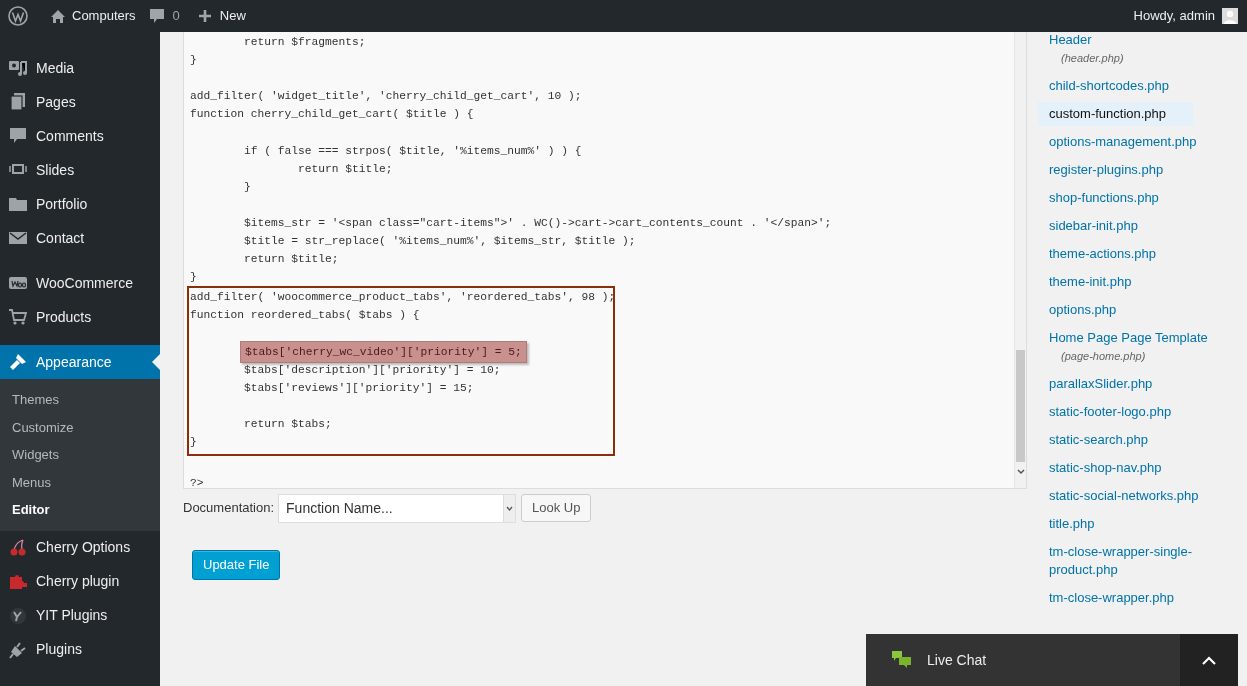 The width and height of the screenshot is (1247, 686). I want to click on chevron-up-icon, so click(1209, 660).